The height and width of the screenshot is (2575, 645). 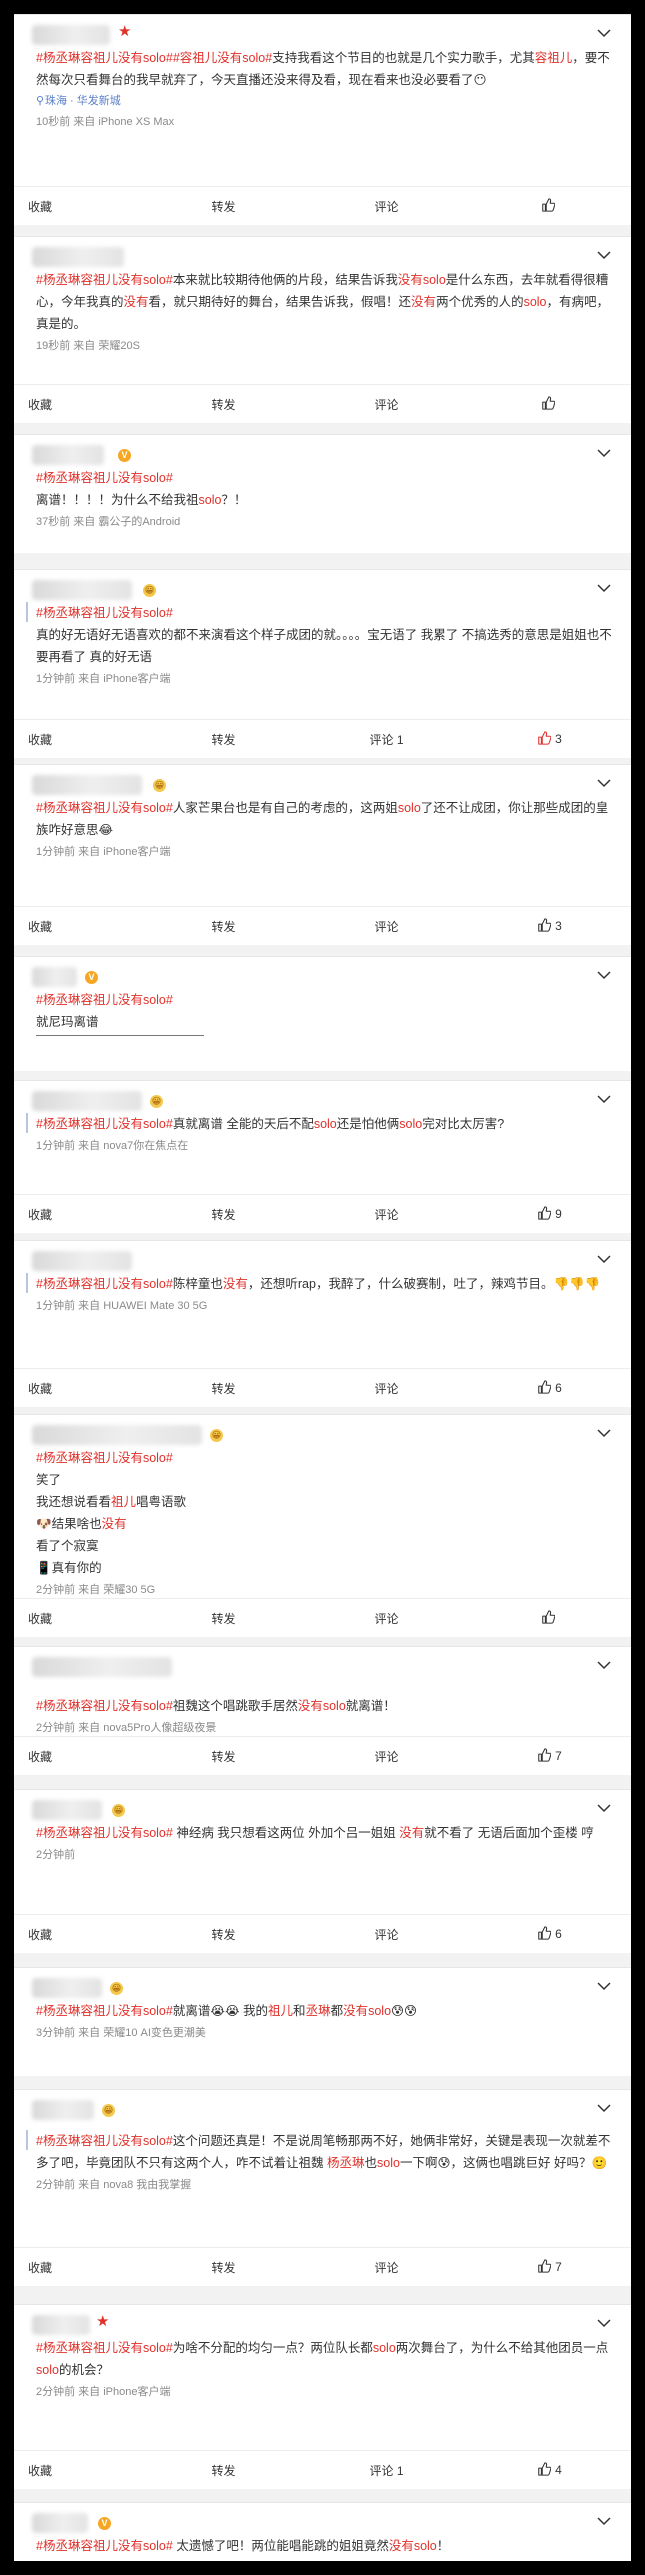 I want to click on like-count: 3, so click(x=558, y=739).